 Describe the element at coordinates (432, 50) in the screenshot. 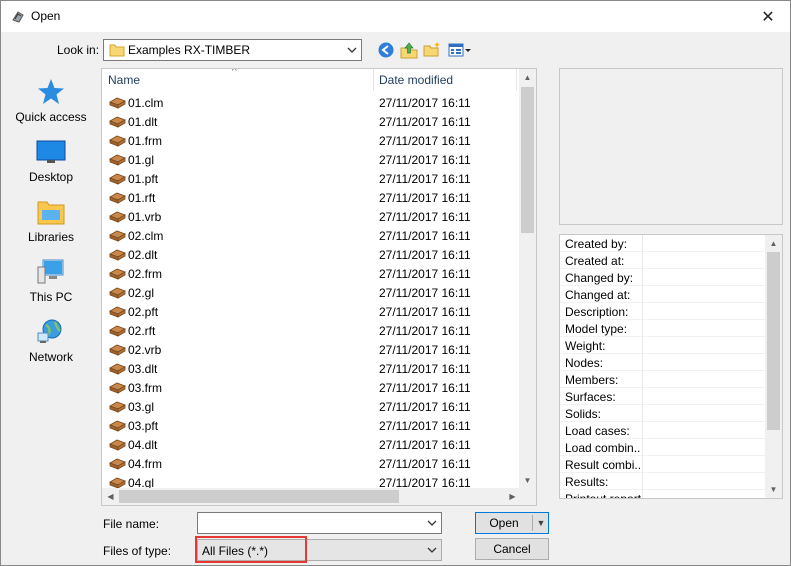

I see `new-folder-icon` at that location.